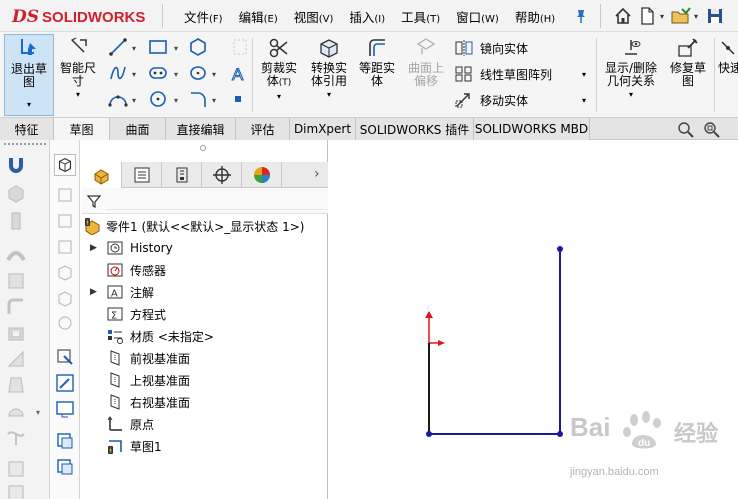  What do you see at coordinates (263, 129) in the screenshot?
I see `tab-evaluate: 评估` at bounding box center [263, 129].